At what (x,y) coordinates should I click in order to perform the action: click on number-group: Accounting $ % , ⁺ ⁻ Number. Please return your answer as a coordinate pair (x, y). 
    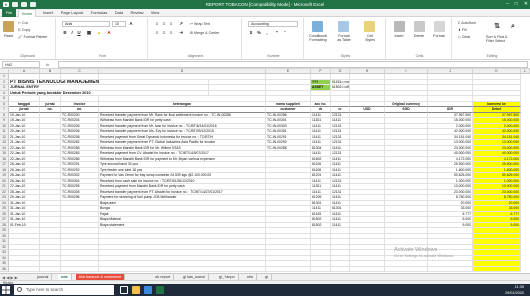
    Looking at the image, I should click on (274, 38).